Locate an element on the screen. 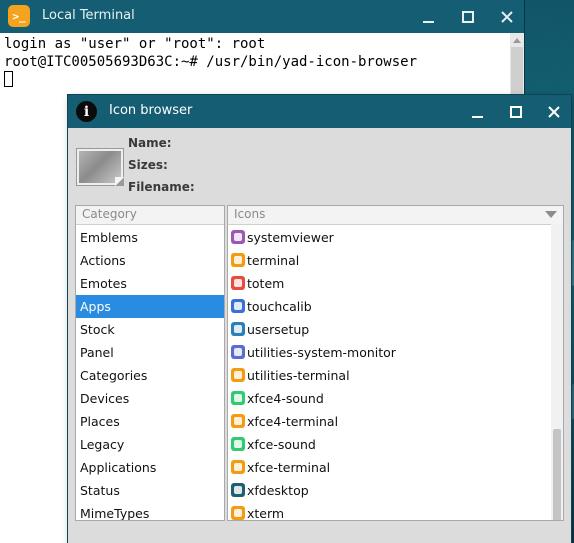 The width and height of the screenshot is (574, 543). icon-list-item-label: terminal is located at coordinates (273, 260).